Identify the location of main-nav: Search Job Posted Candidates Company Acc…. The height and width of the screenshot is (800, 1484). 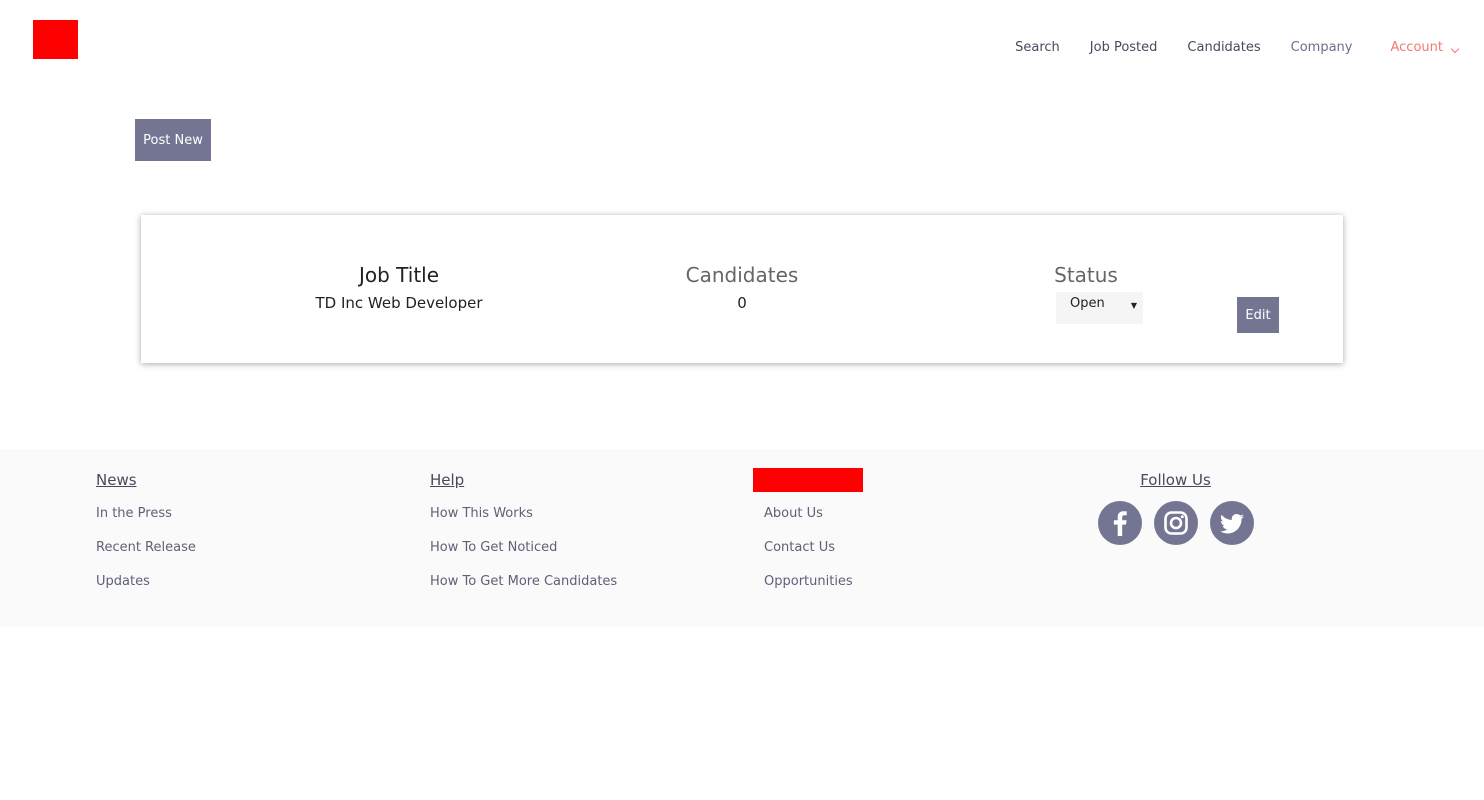
(1222, 47).